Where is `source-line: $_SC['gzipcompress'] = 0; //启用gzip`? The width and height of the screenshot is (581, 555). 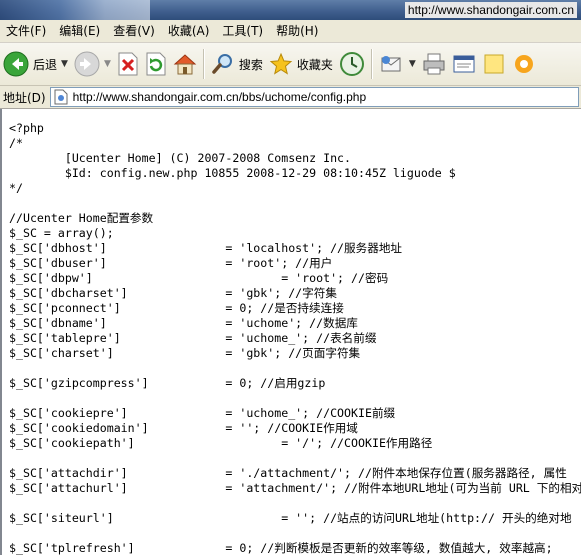
source-line: $_SC['gzipcompress'] = 0; //启用gzip is located at coordinates (167, 383).